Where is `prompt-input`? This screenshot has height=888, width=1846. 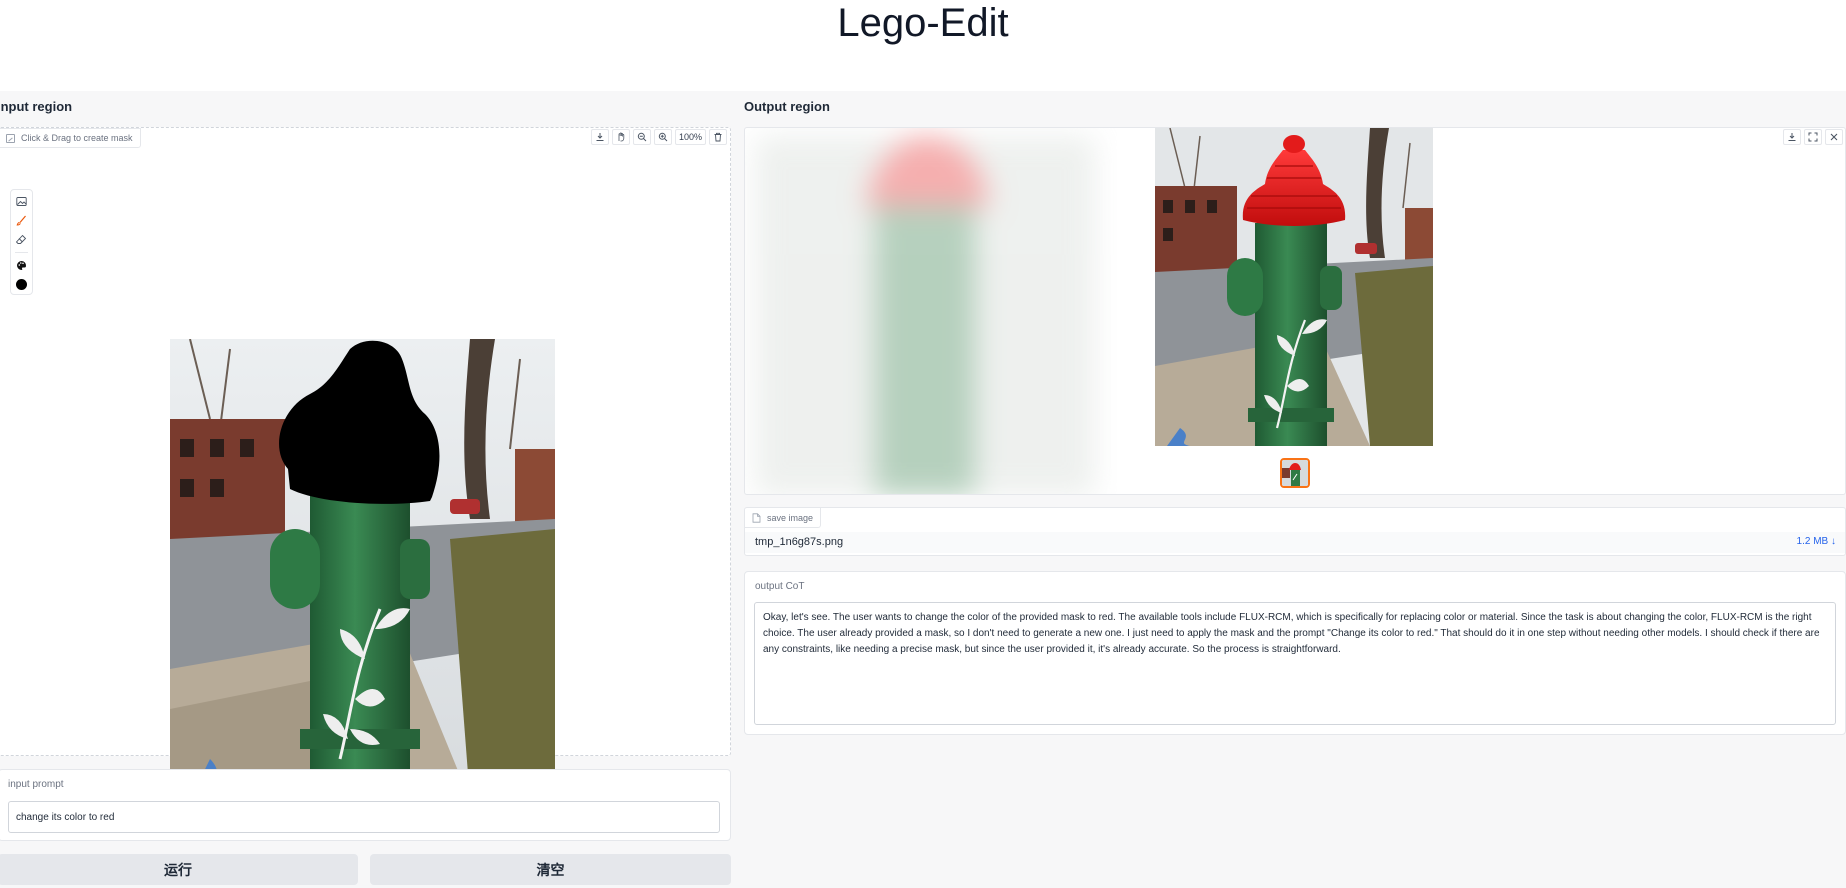
prompt-input is located at coordinates (364, 817).